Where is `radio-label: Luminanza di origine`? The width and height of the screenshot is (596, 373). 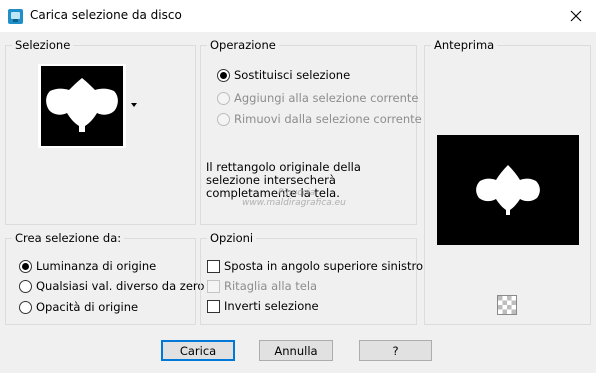 radio-label: Luminanza di origine is located at coordinates (96, 266).